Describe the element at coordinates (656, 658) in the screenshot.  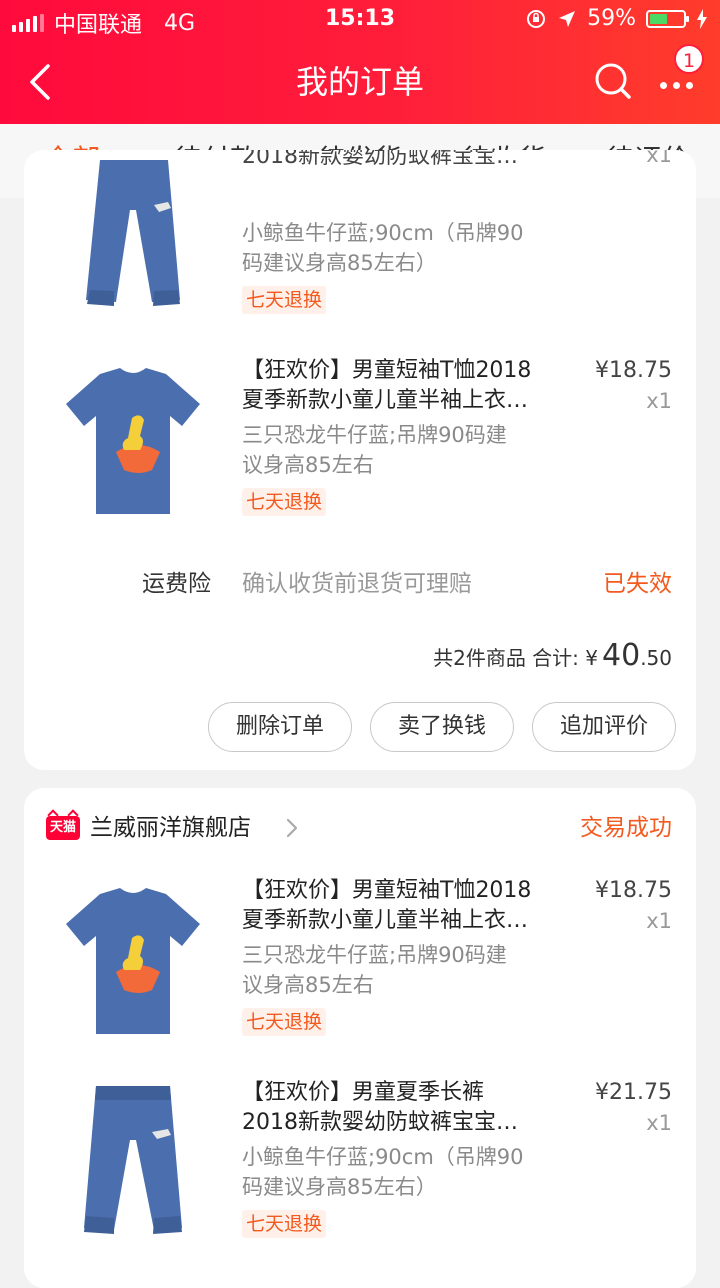
I see `total-decimal: .50` at that location.